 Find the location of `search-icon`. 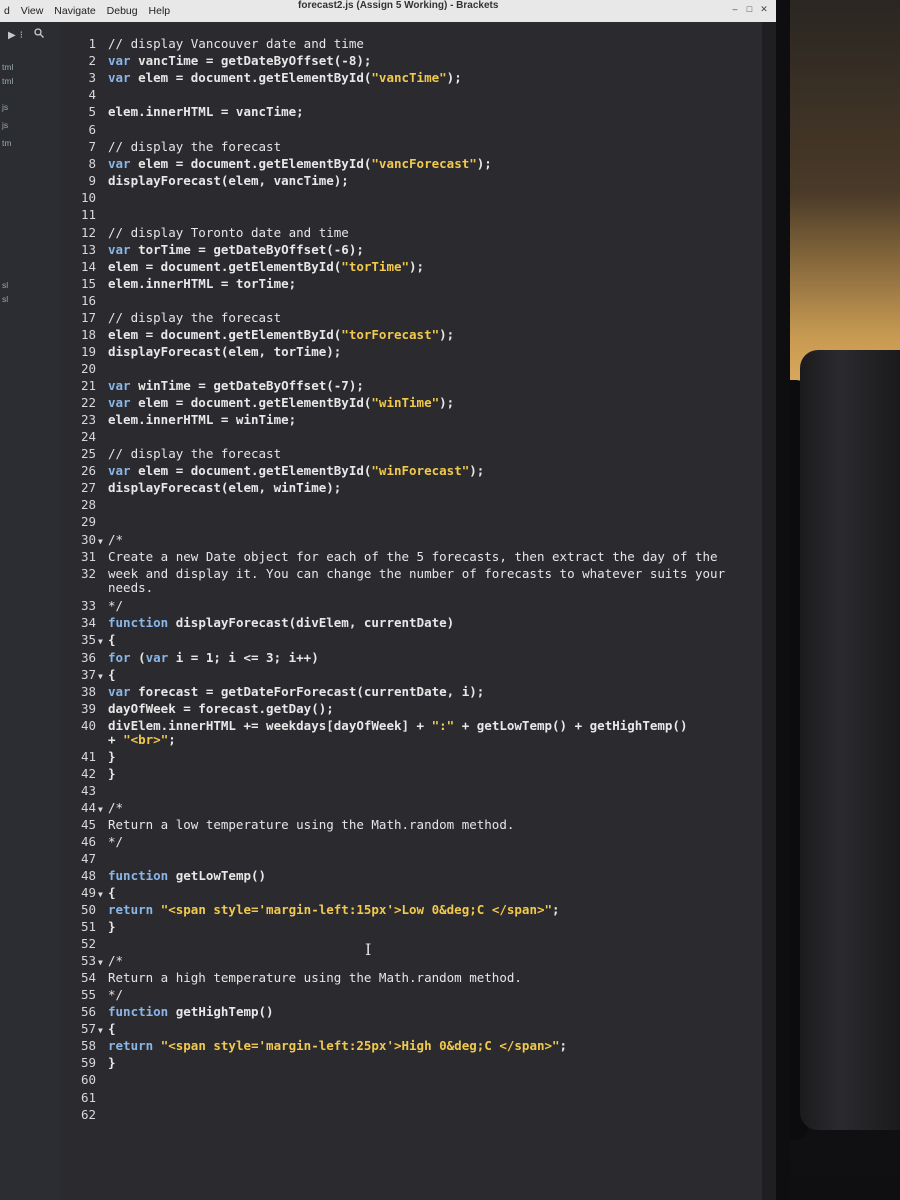

search-icon is located at coordinates (35, 34).